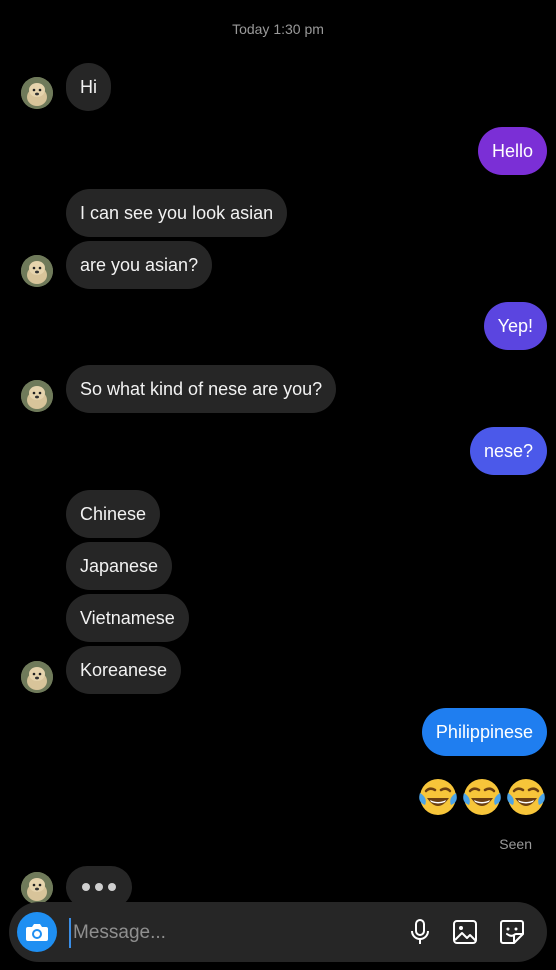 This screenshot has width=556, height=970. I want to click on message-text: Hello, so click(512, 151).